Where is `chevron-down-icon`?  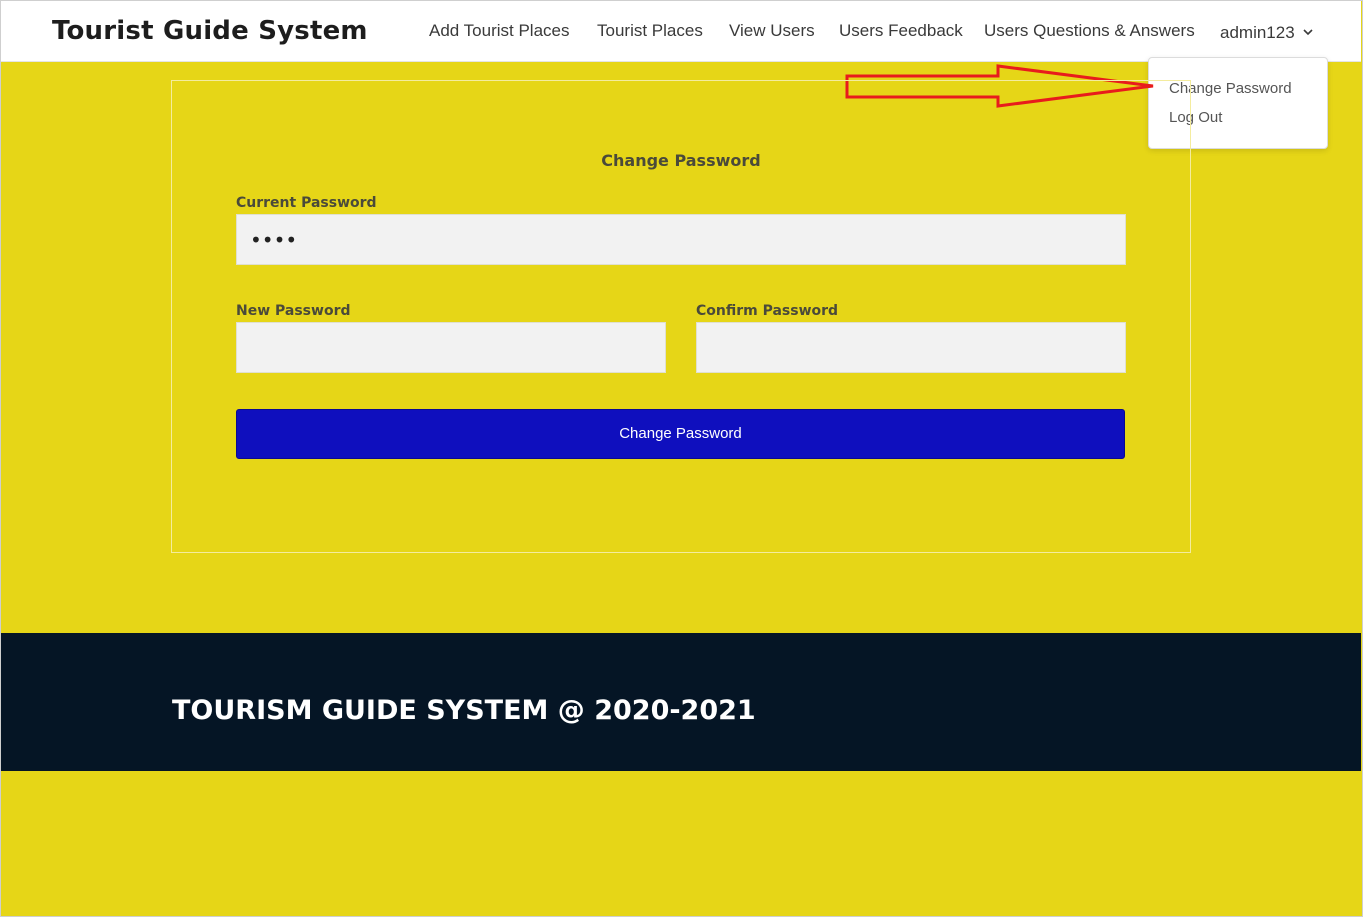 chevron-down-icon is located at coordinates (1308, 31).